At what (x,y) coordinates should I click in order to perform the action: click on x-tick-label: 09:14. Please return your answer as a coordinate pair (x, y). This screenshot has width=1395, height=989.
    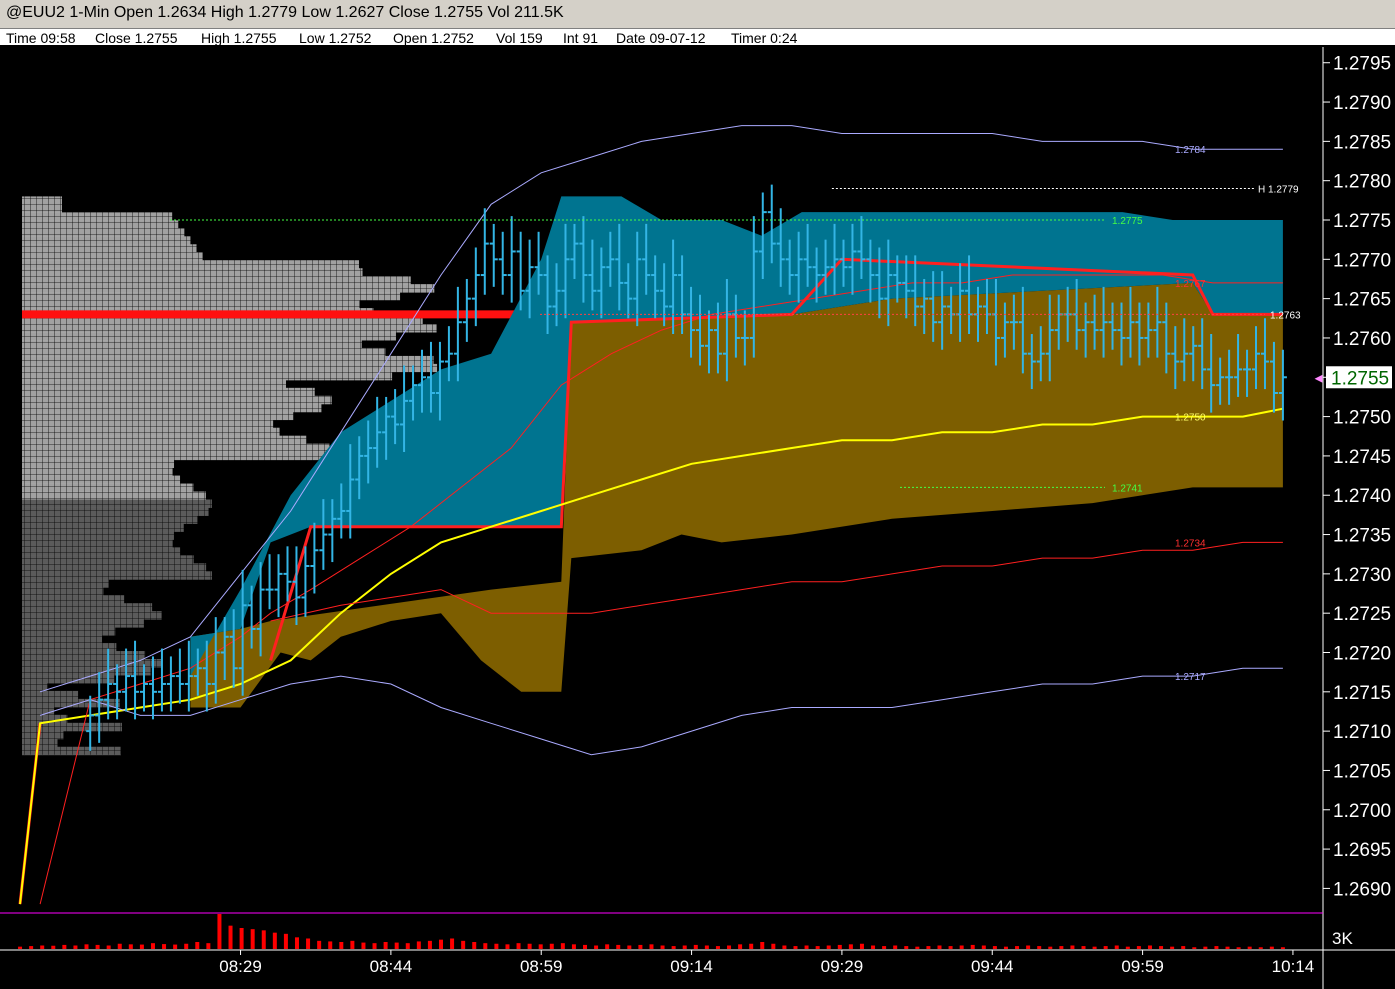
    Looking at the image, I should click on (691, 966).